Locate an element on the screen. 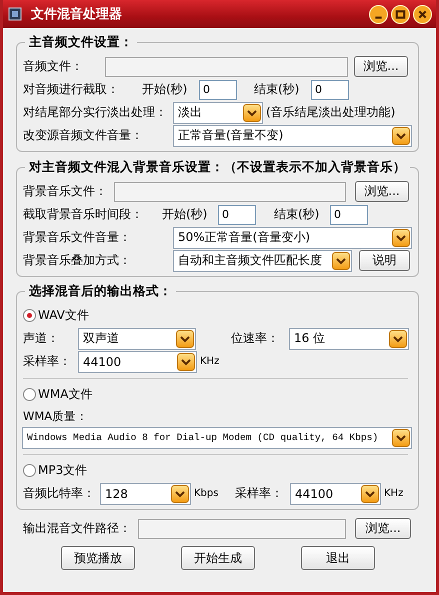 Image resolution: width=439 pixels, height=595 pixels. field-label: 截取背景音乐时间段： is located at coordinates (83, 214).